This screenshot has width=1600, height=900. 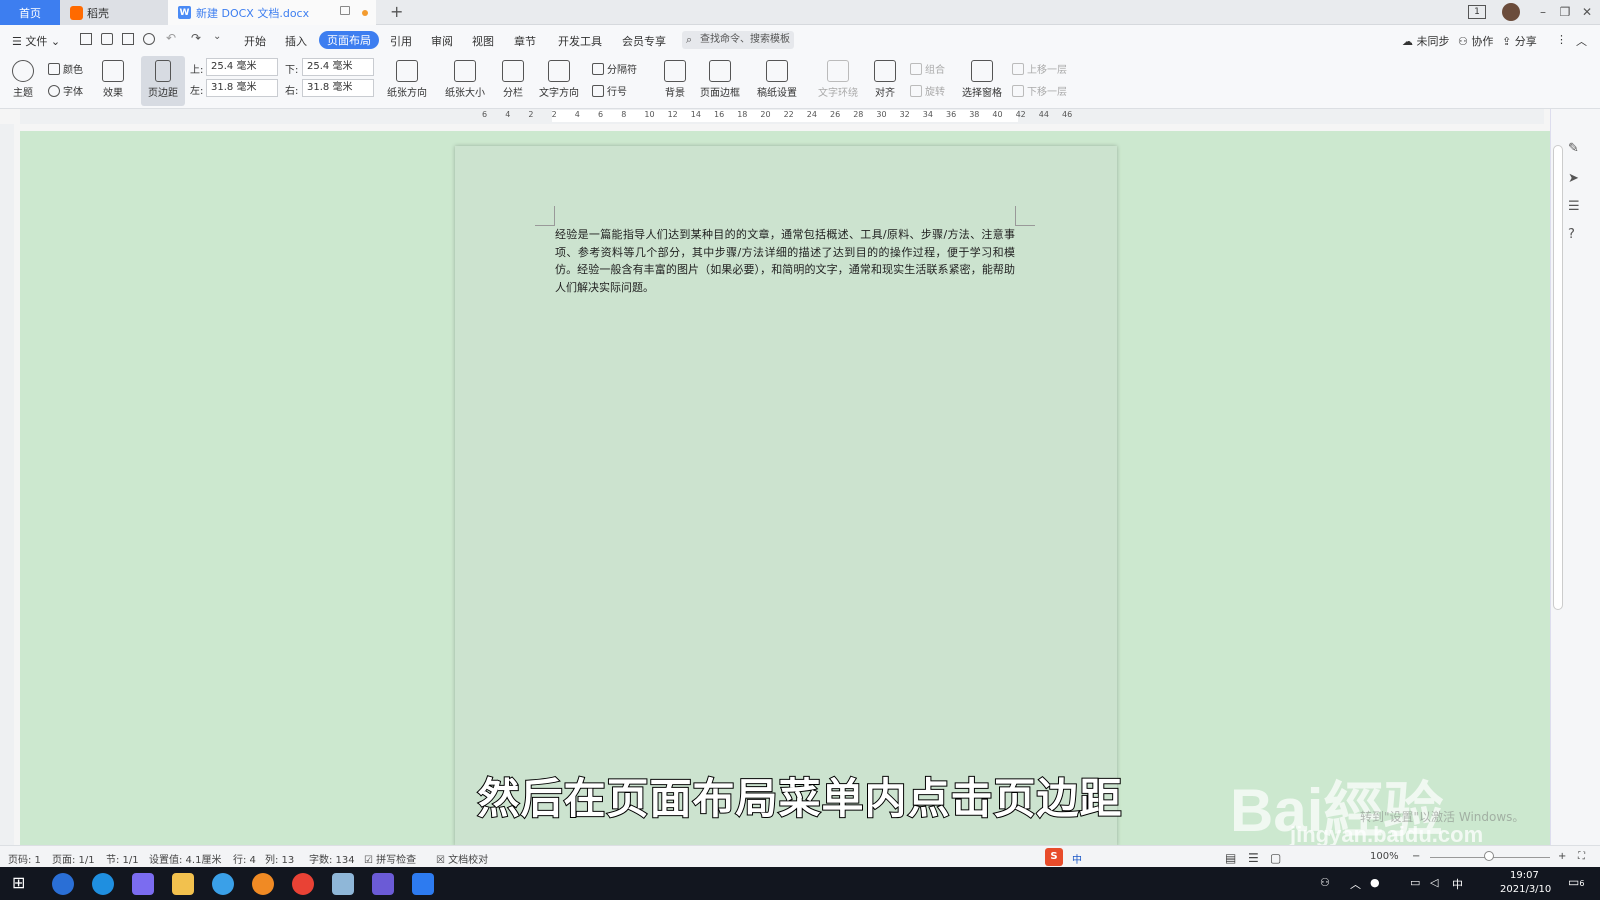 I want to click on zoom-out-icon: −, so click(x=1416, y=856).